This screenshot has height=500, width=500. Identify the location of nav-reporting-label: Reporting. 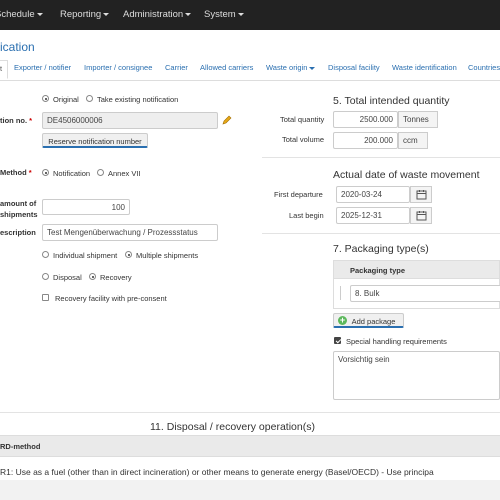
(81, 14).